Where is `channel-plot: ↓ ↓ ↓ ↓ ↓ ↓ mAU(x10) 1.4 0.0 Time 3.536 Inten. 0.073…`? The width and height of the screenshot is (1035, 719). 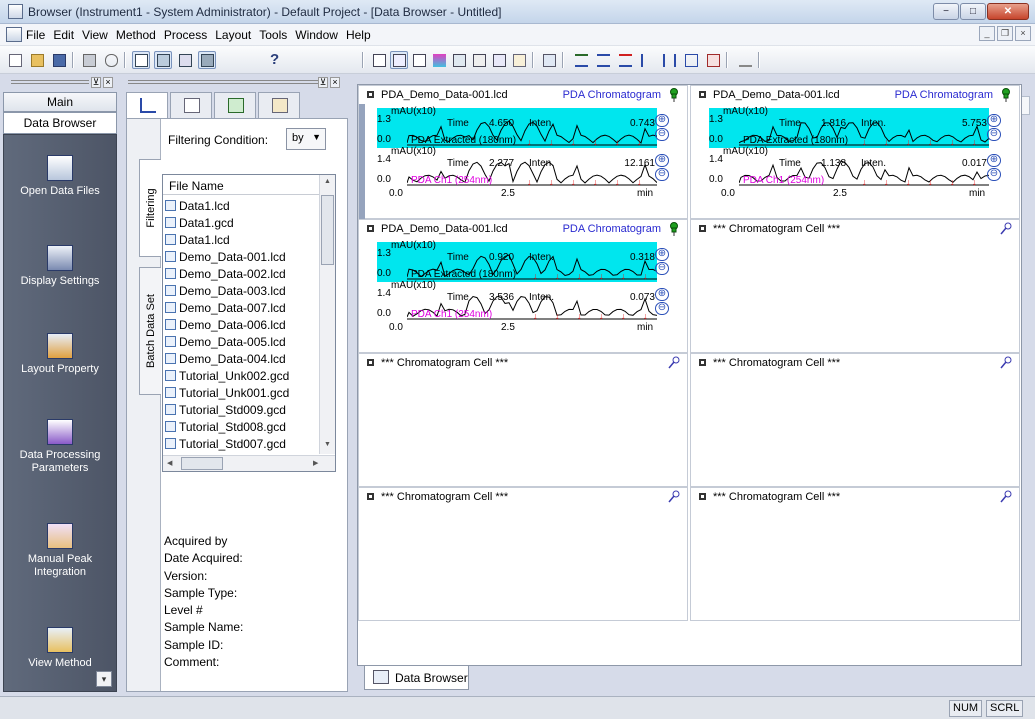 channel-plot: ↓ ↓ ↓ ↓ ↓ ↓ mAU(x10) 1.4 0.0 Time 3.536 Inten. 0.073… is located at coordinates (517, 301).